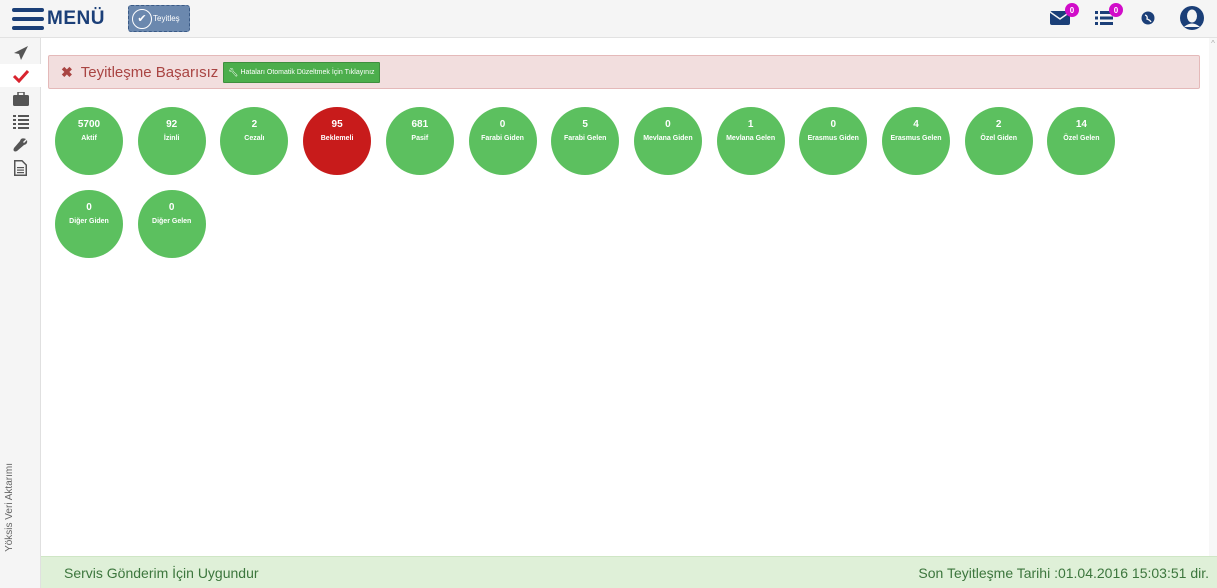  Describe the element at coordinates (1116, 10) in the screenshot. I see `task-count-badge: 0` at that location.